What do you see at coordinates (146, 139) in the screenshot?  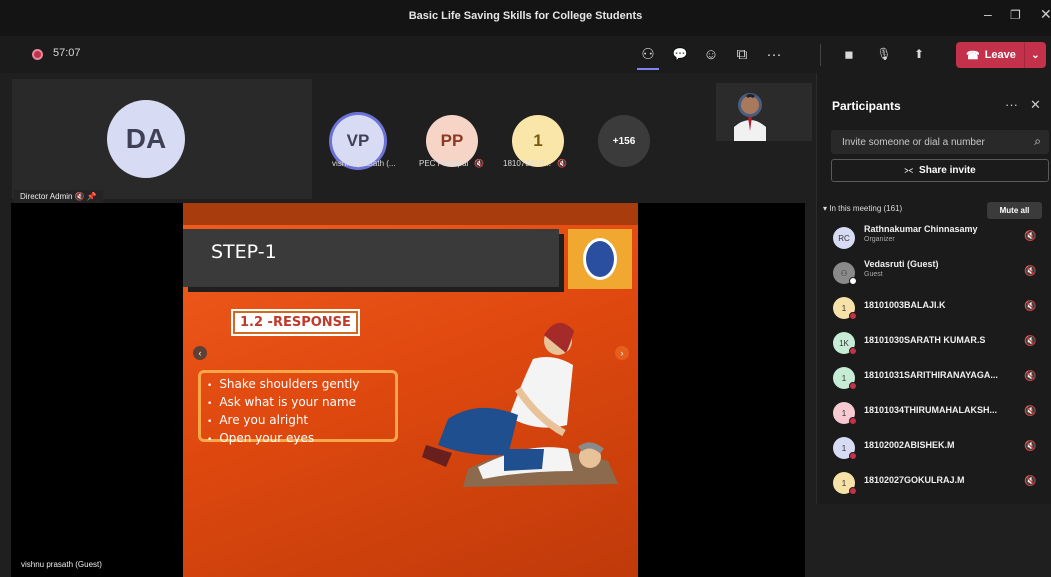 I see `avatar: DA` at bounding box center [146, 139].